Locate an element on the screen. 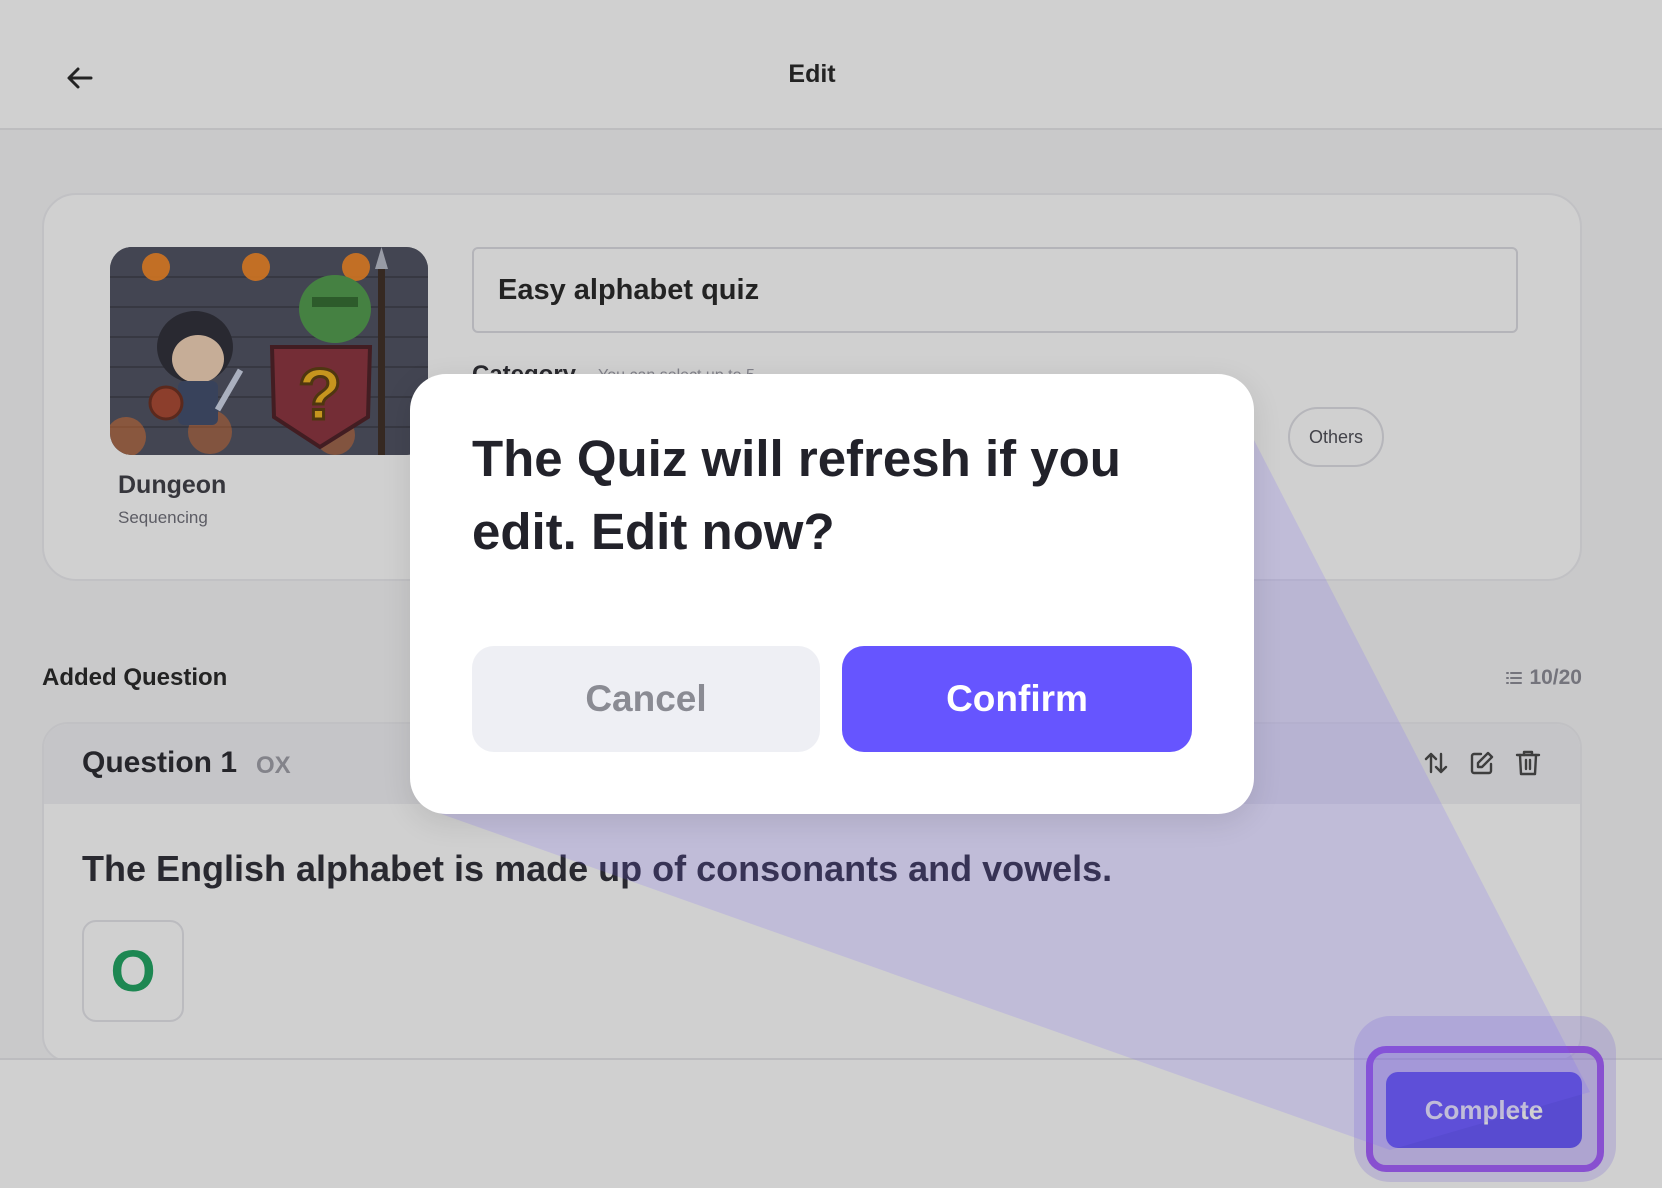 The image size is (1662, 1188). dungeon-illustration: ? is located at coordinates (269, 351).